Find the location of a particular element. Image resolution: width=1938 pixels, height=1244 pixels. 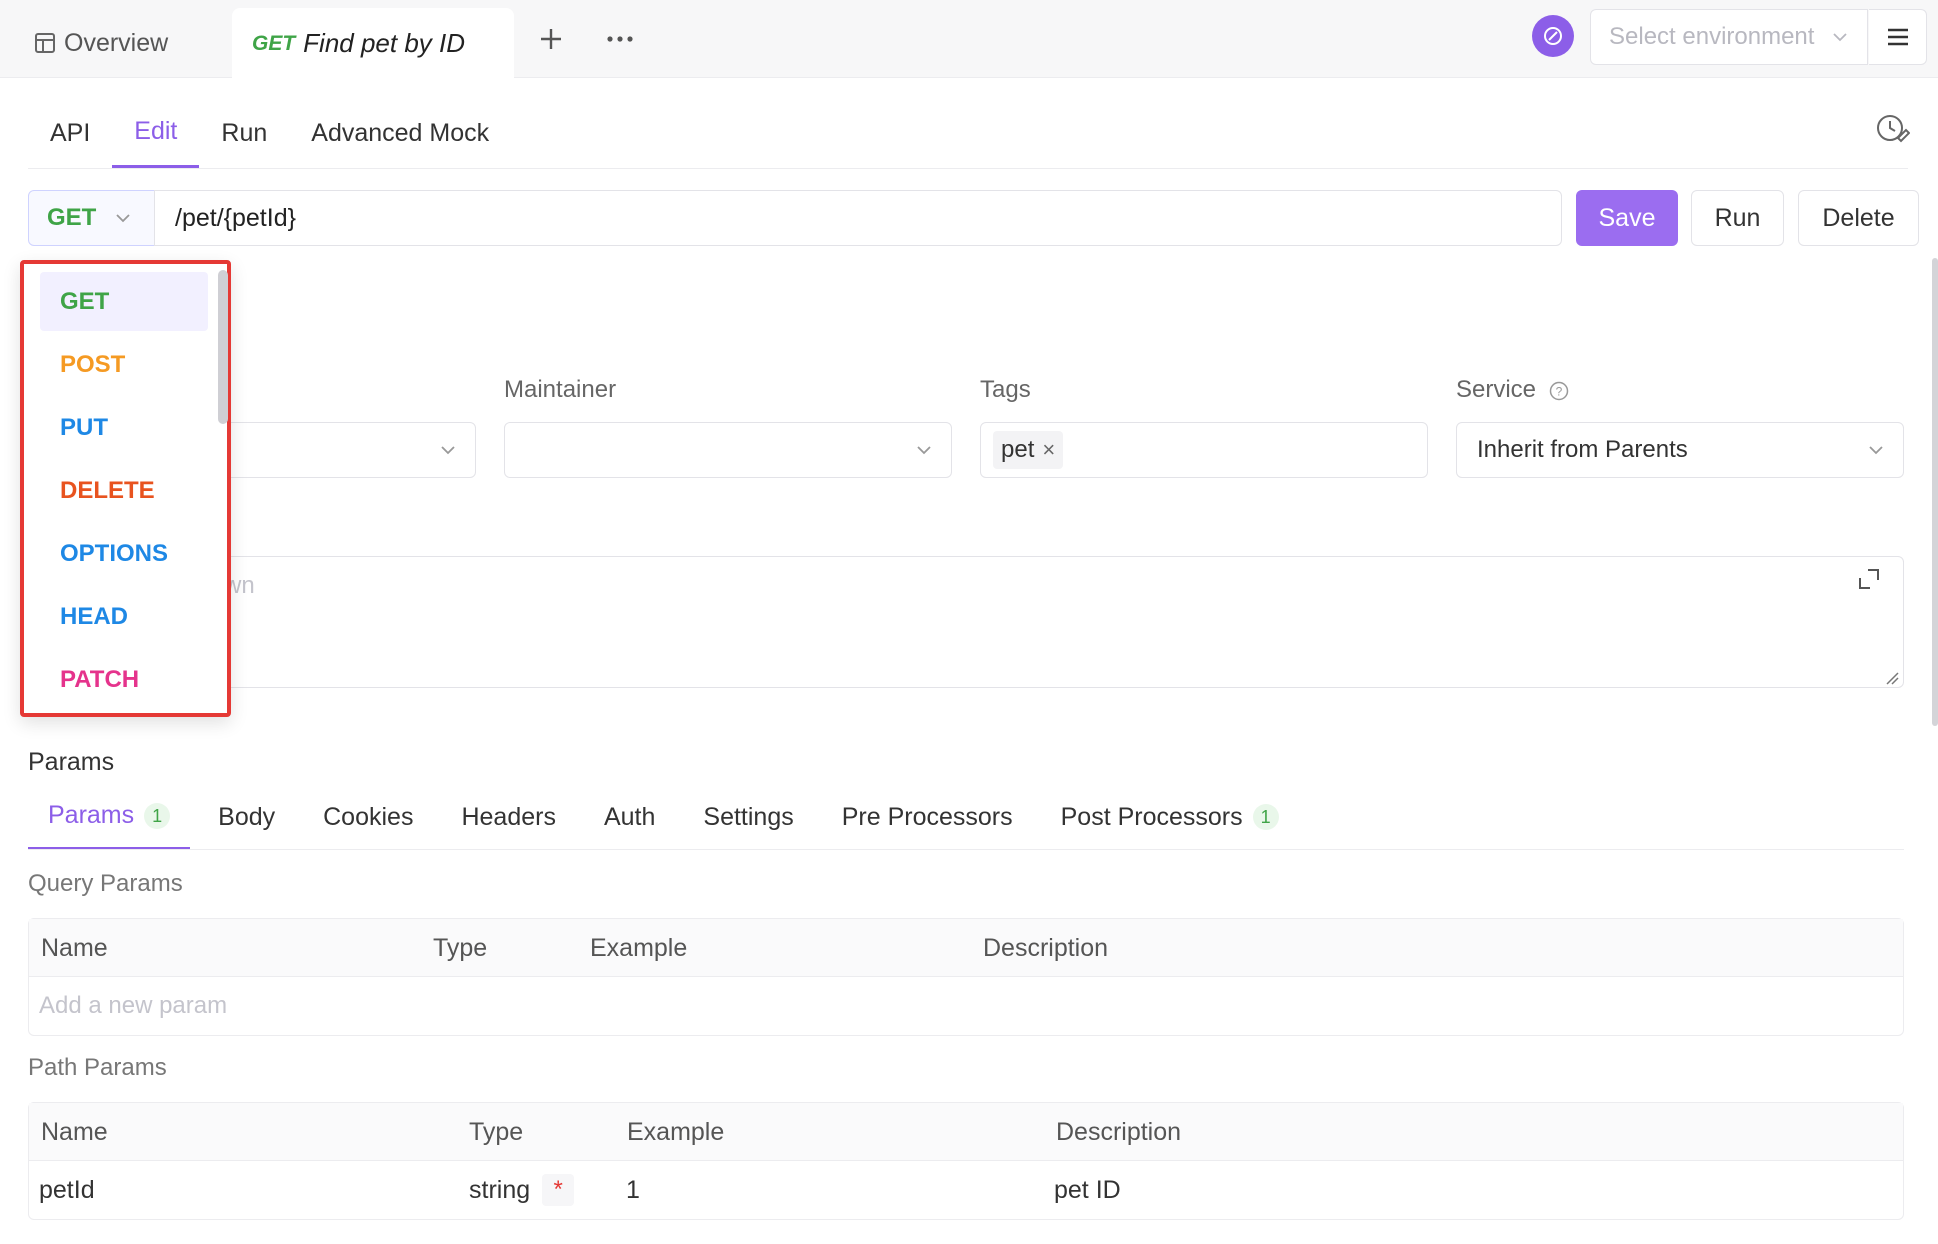

add-param-row: Add a new param is located at coordinates (966, 1006).